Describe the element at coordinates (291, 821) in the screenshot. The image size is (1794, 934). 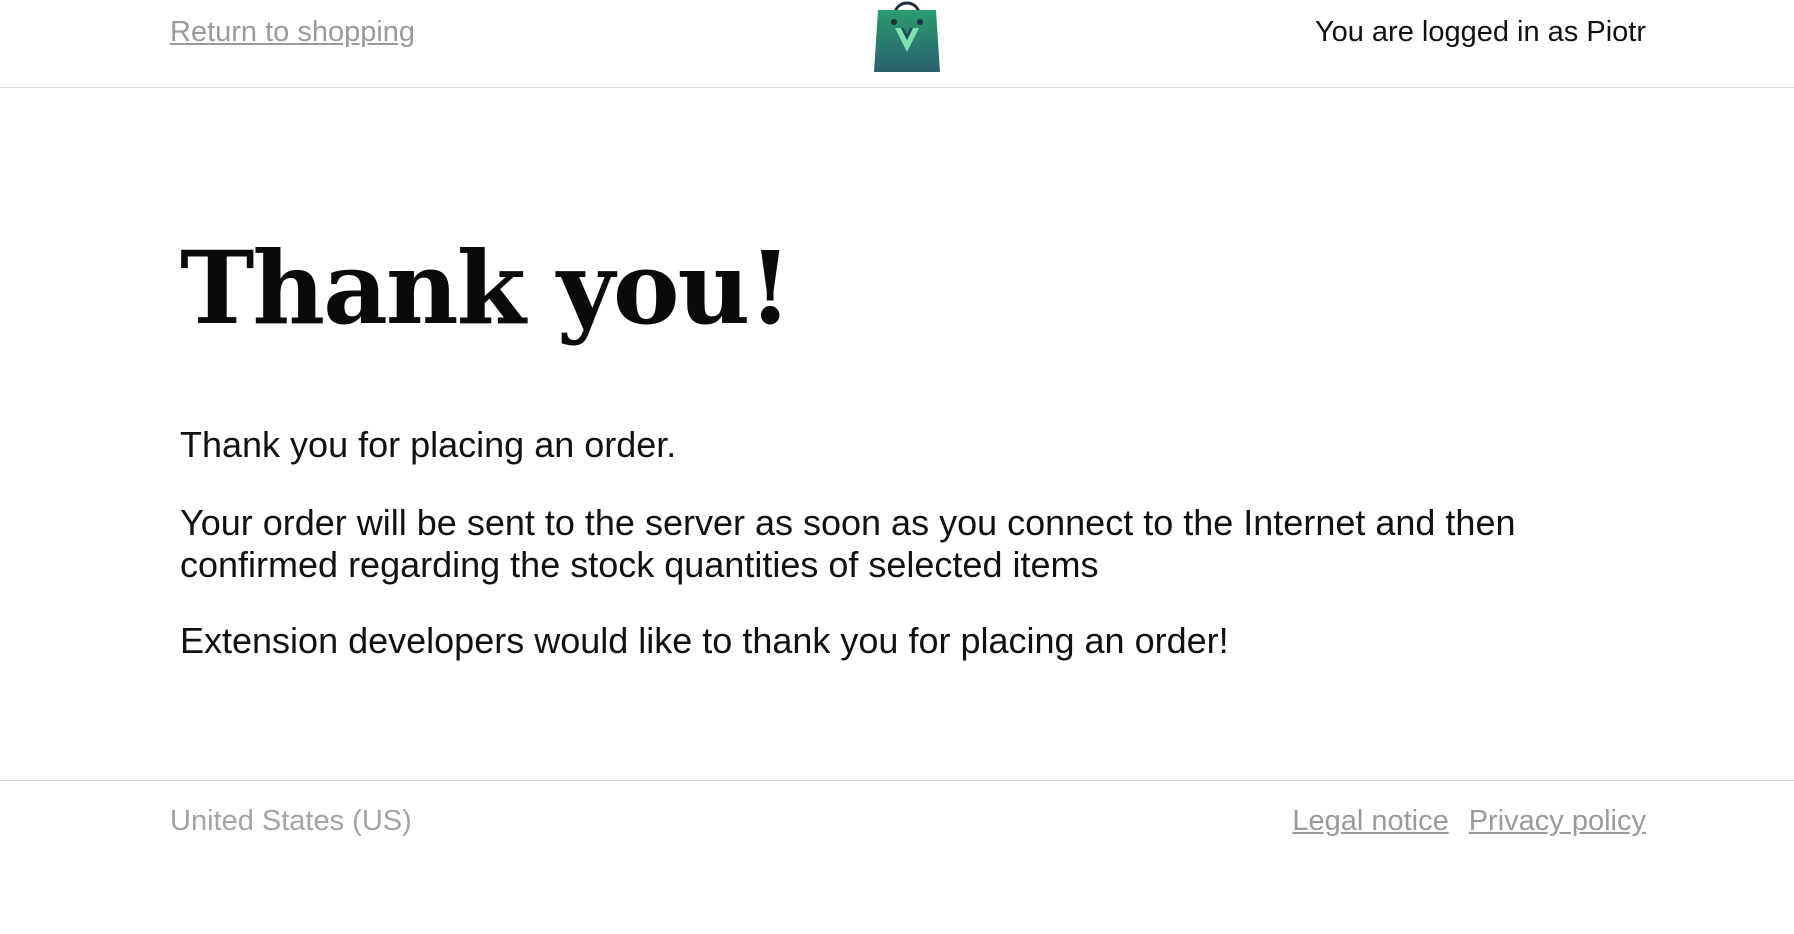
I see `country-label: United States (US)` at that location.